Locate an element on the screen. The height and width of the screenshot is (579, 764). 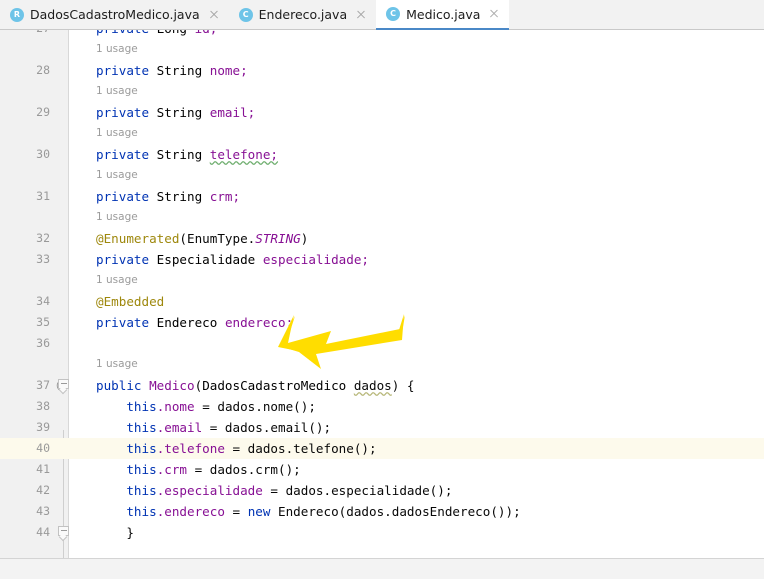
token-parameter: dados is located at coordinates (372, 385).